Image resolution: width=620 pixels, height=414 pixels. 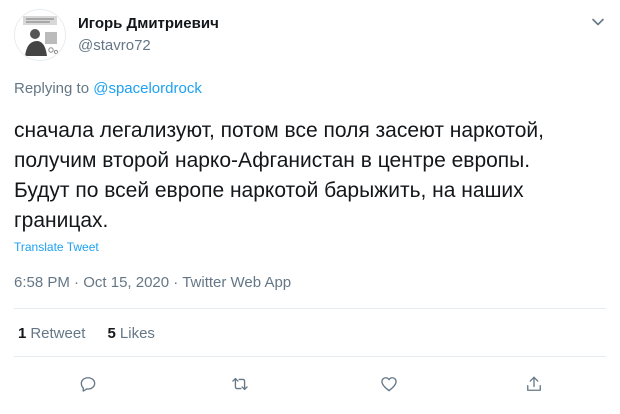 I want to click on likes-count: 5, so click(x=111, y=333).